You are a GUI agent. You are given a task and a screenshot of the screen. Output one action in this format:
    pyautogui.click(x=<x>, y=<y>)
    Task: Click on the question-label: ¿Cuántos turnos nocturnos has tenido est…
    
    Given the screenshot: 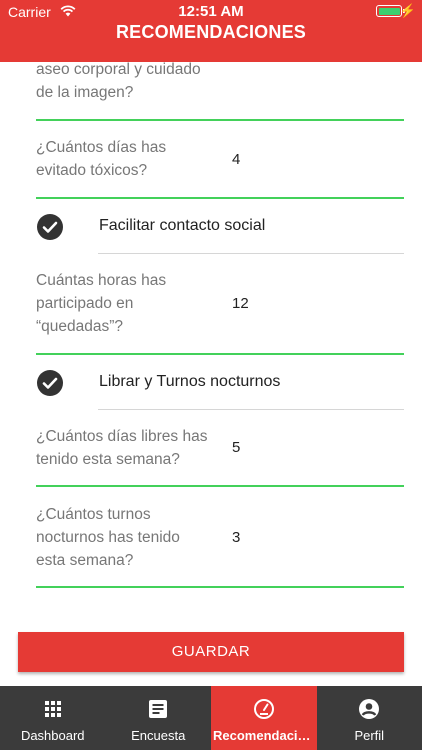 What is the action you would take?
    pyautogui.click(x=126, y=537)
    